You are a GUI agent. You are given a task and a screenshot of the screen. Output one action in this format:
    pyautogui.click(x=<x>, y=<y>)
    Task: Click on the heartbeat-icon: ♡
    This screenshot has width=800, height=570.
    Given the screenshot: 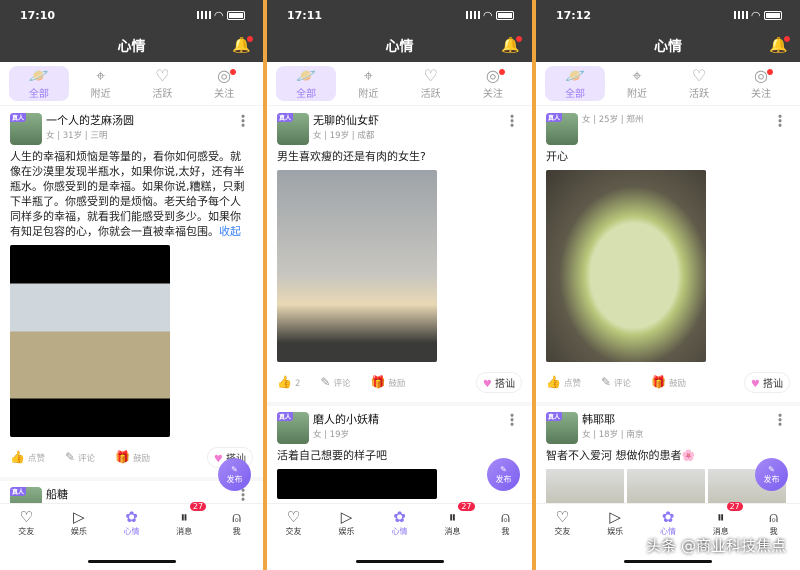 What is the action you would take?
    pyautogui.click(x=162, y=75)
    